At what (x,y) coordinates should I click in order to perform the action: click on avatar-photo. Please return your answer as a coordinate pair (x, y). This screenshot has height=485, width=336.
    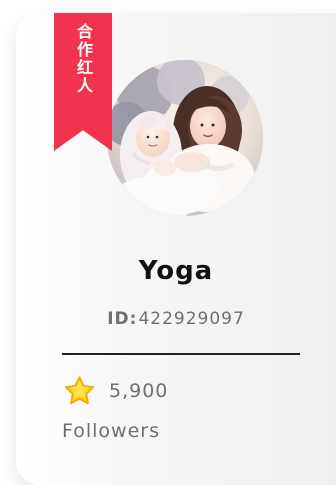
    Looking at the image, I should click on (185, 138).